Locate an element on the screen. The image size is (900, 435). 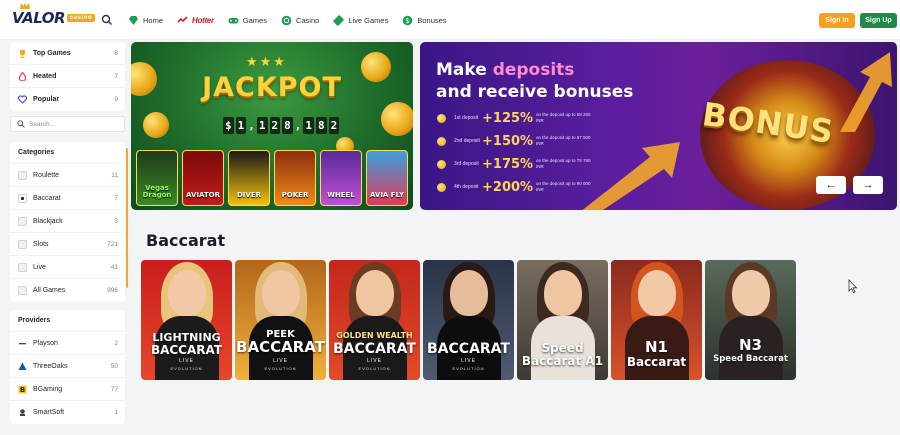
logo: VALOR casino is located at coordinates (54, 15).